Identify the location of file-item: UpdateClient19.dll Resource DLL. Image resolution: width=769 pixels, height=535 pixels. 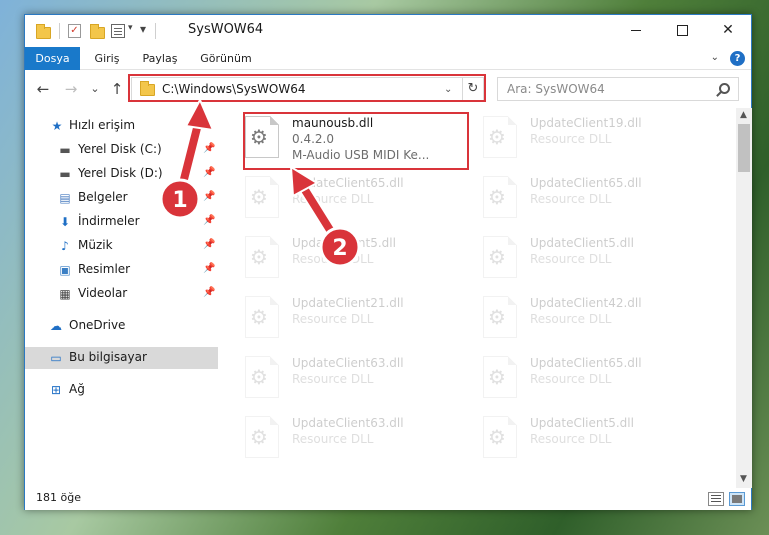
(582, 139).